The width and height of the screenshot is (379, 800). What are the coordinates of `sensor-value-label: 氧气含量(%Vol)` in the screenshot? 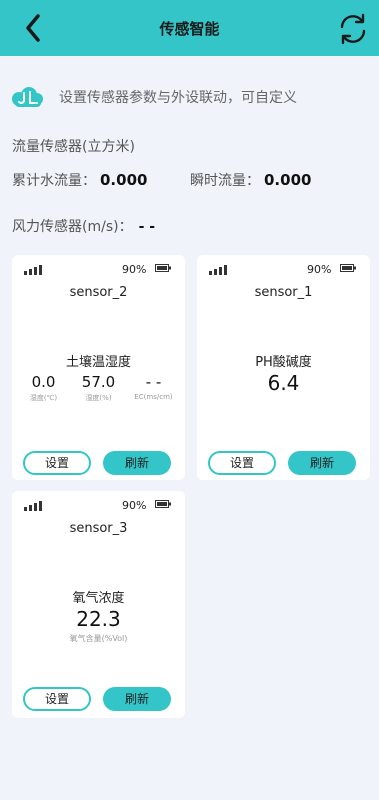 It's located at (98, 638).